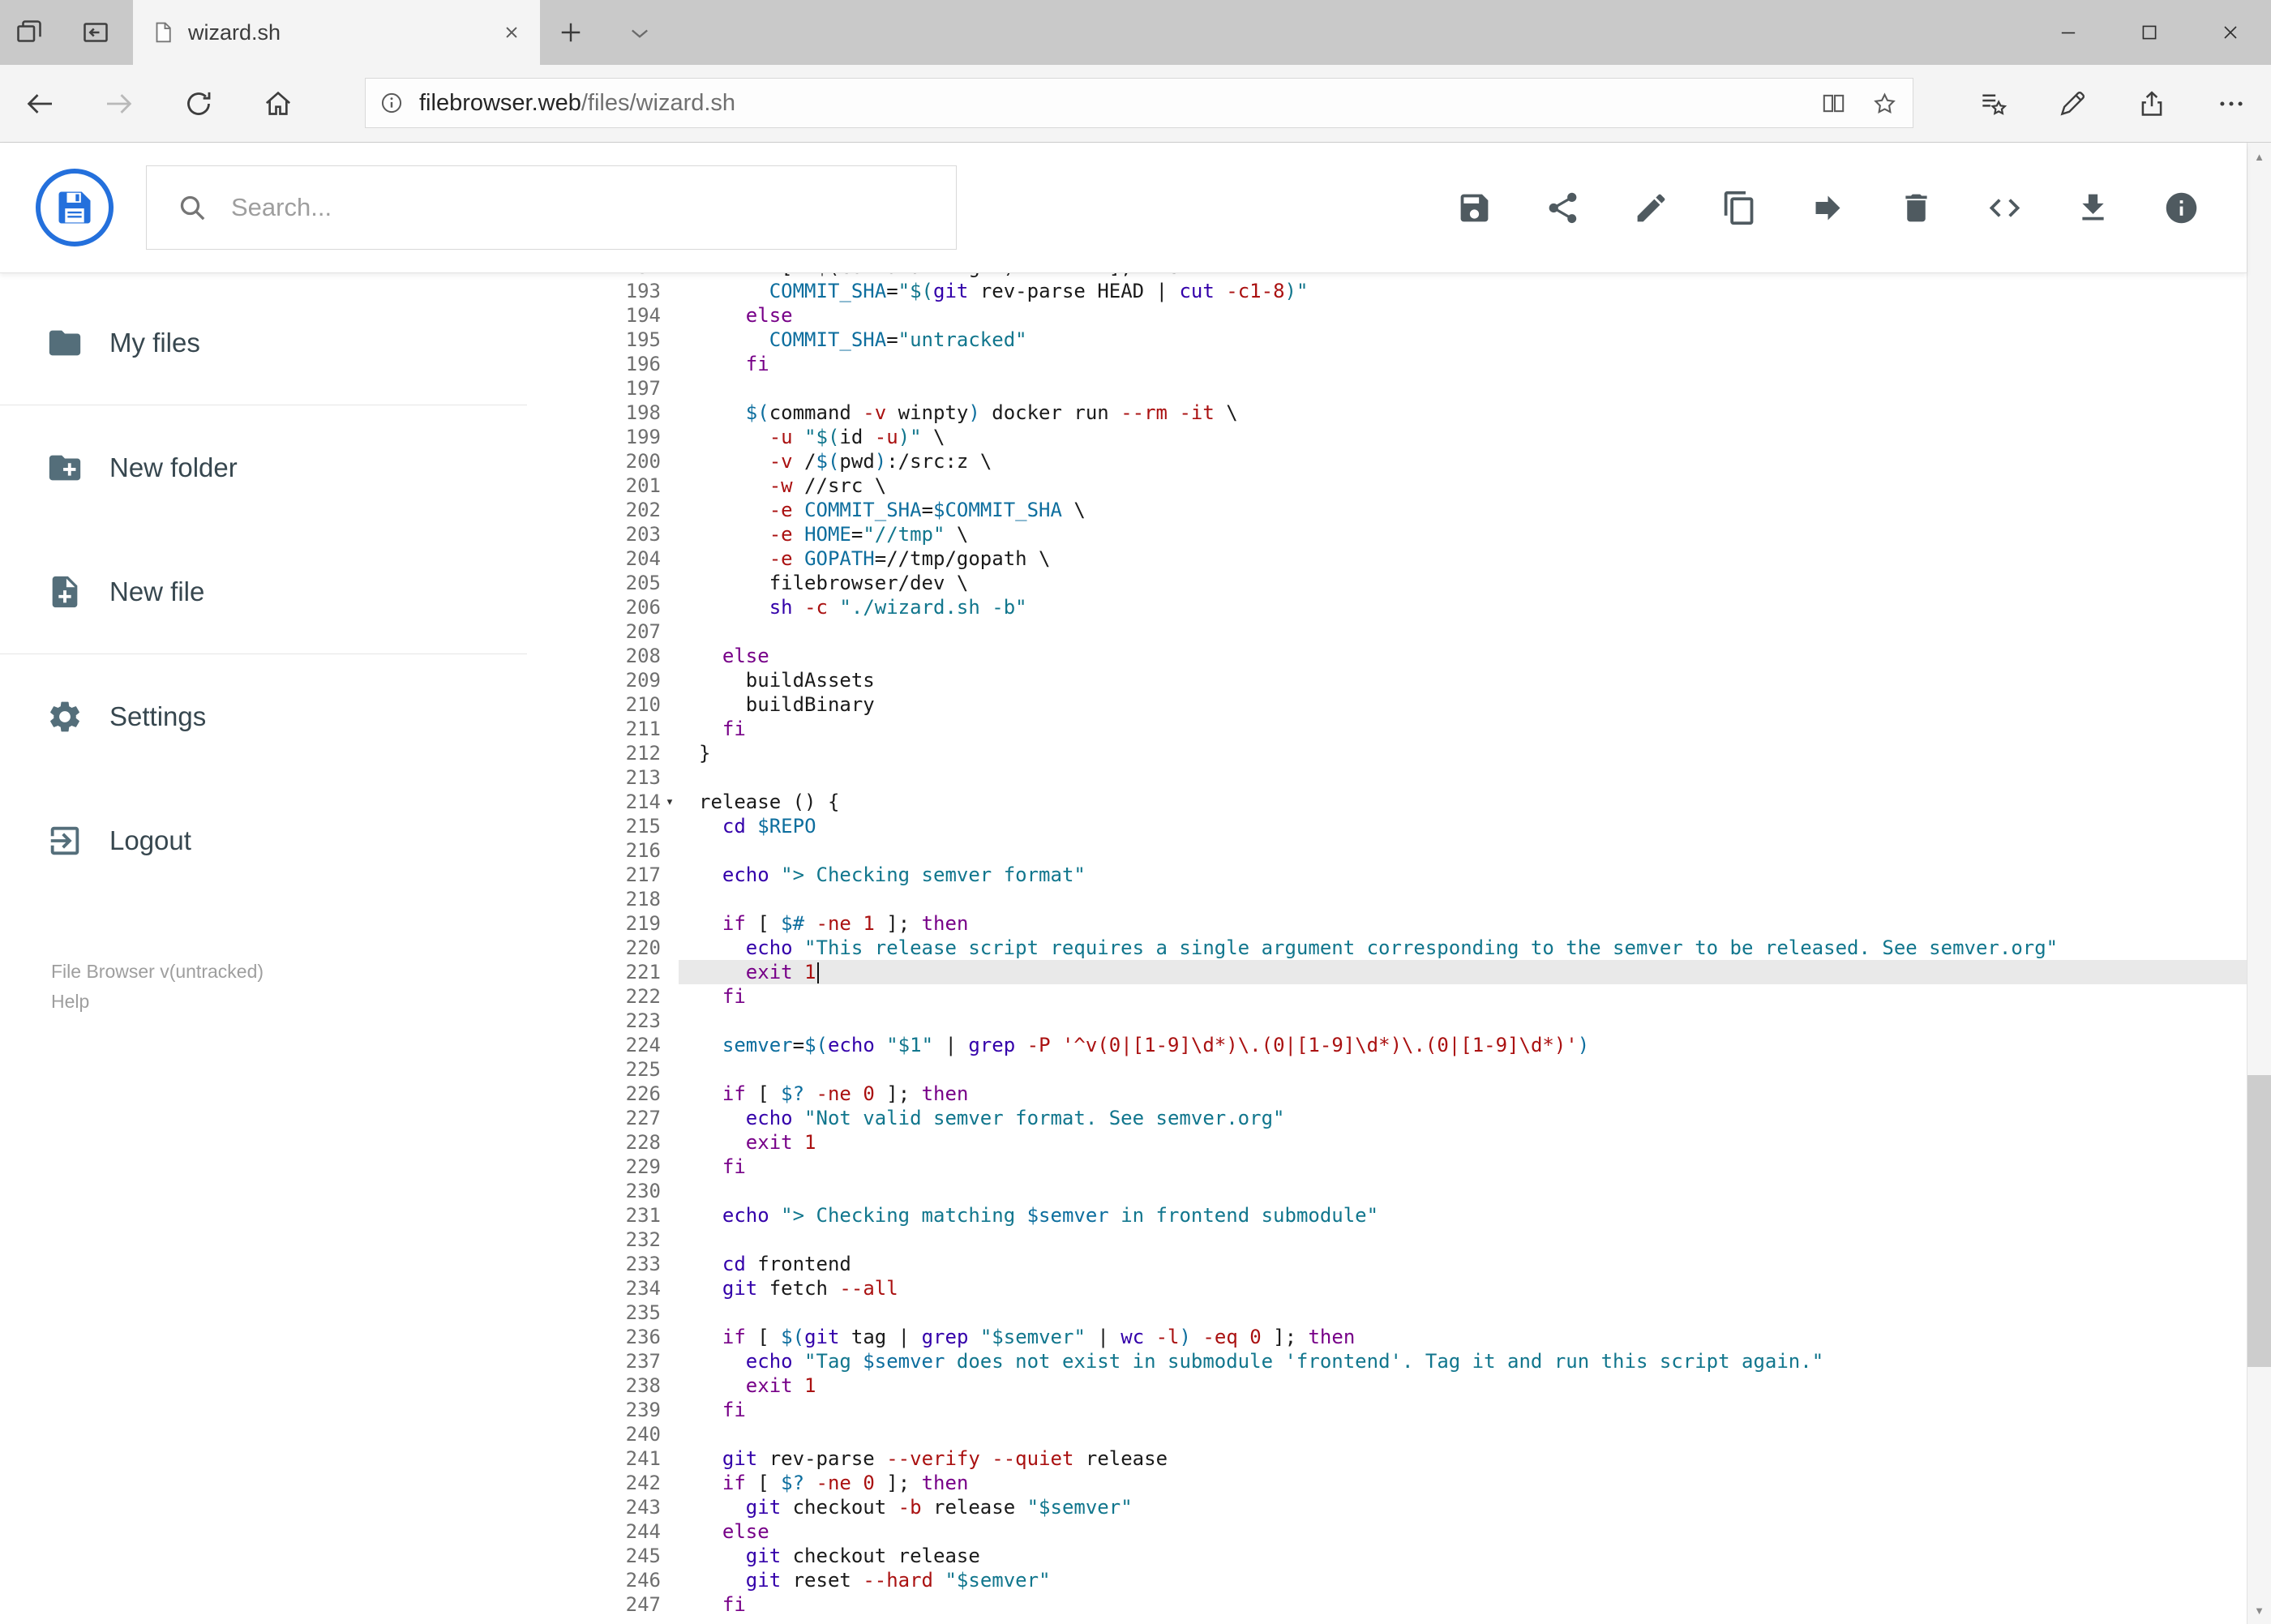 The width and height of the screenshot is (2271, 1624). Describe the element at coordinates (1387, 802) in the screenshot. I see `code-line: 214 ▾ release () {` at that location.